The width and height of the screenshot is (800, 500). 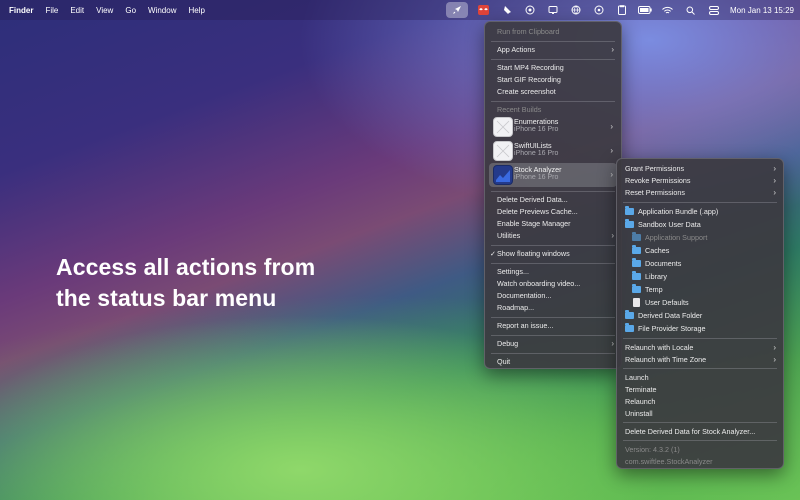 What do you see at coordinates (51, 10) in the screenshot?
I see `menu-file: File` at bounding box center [51, 10].